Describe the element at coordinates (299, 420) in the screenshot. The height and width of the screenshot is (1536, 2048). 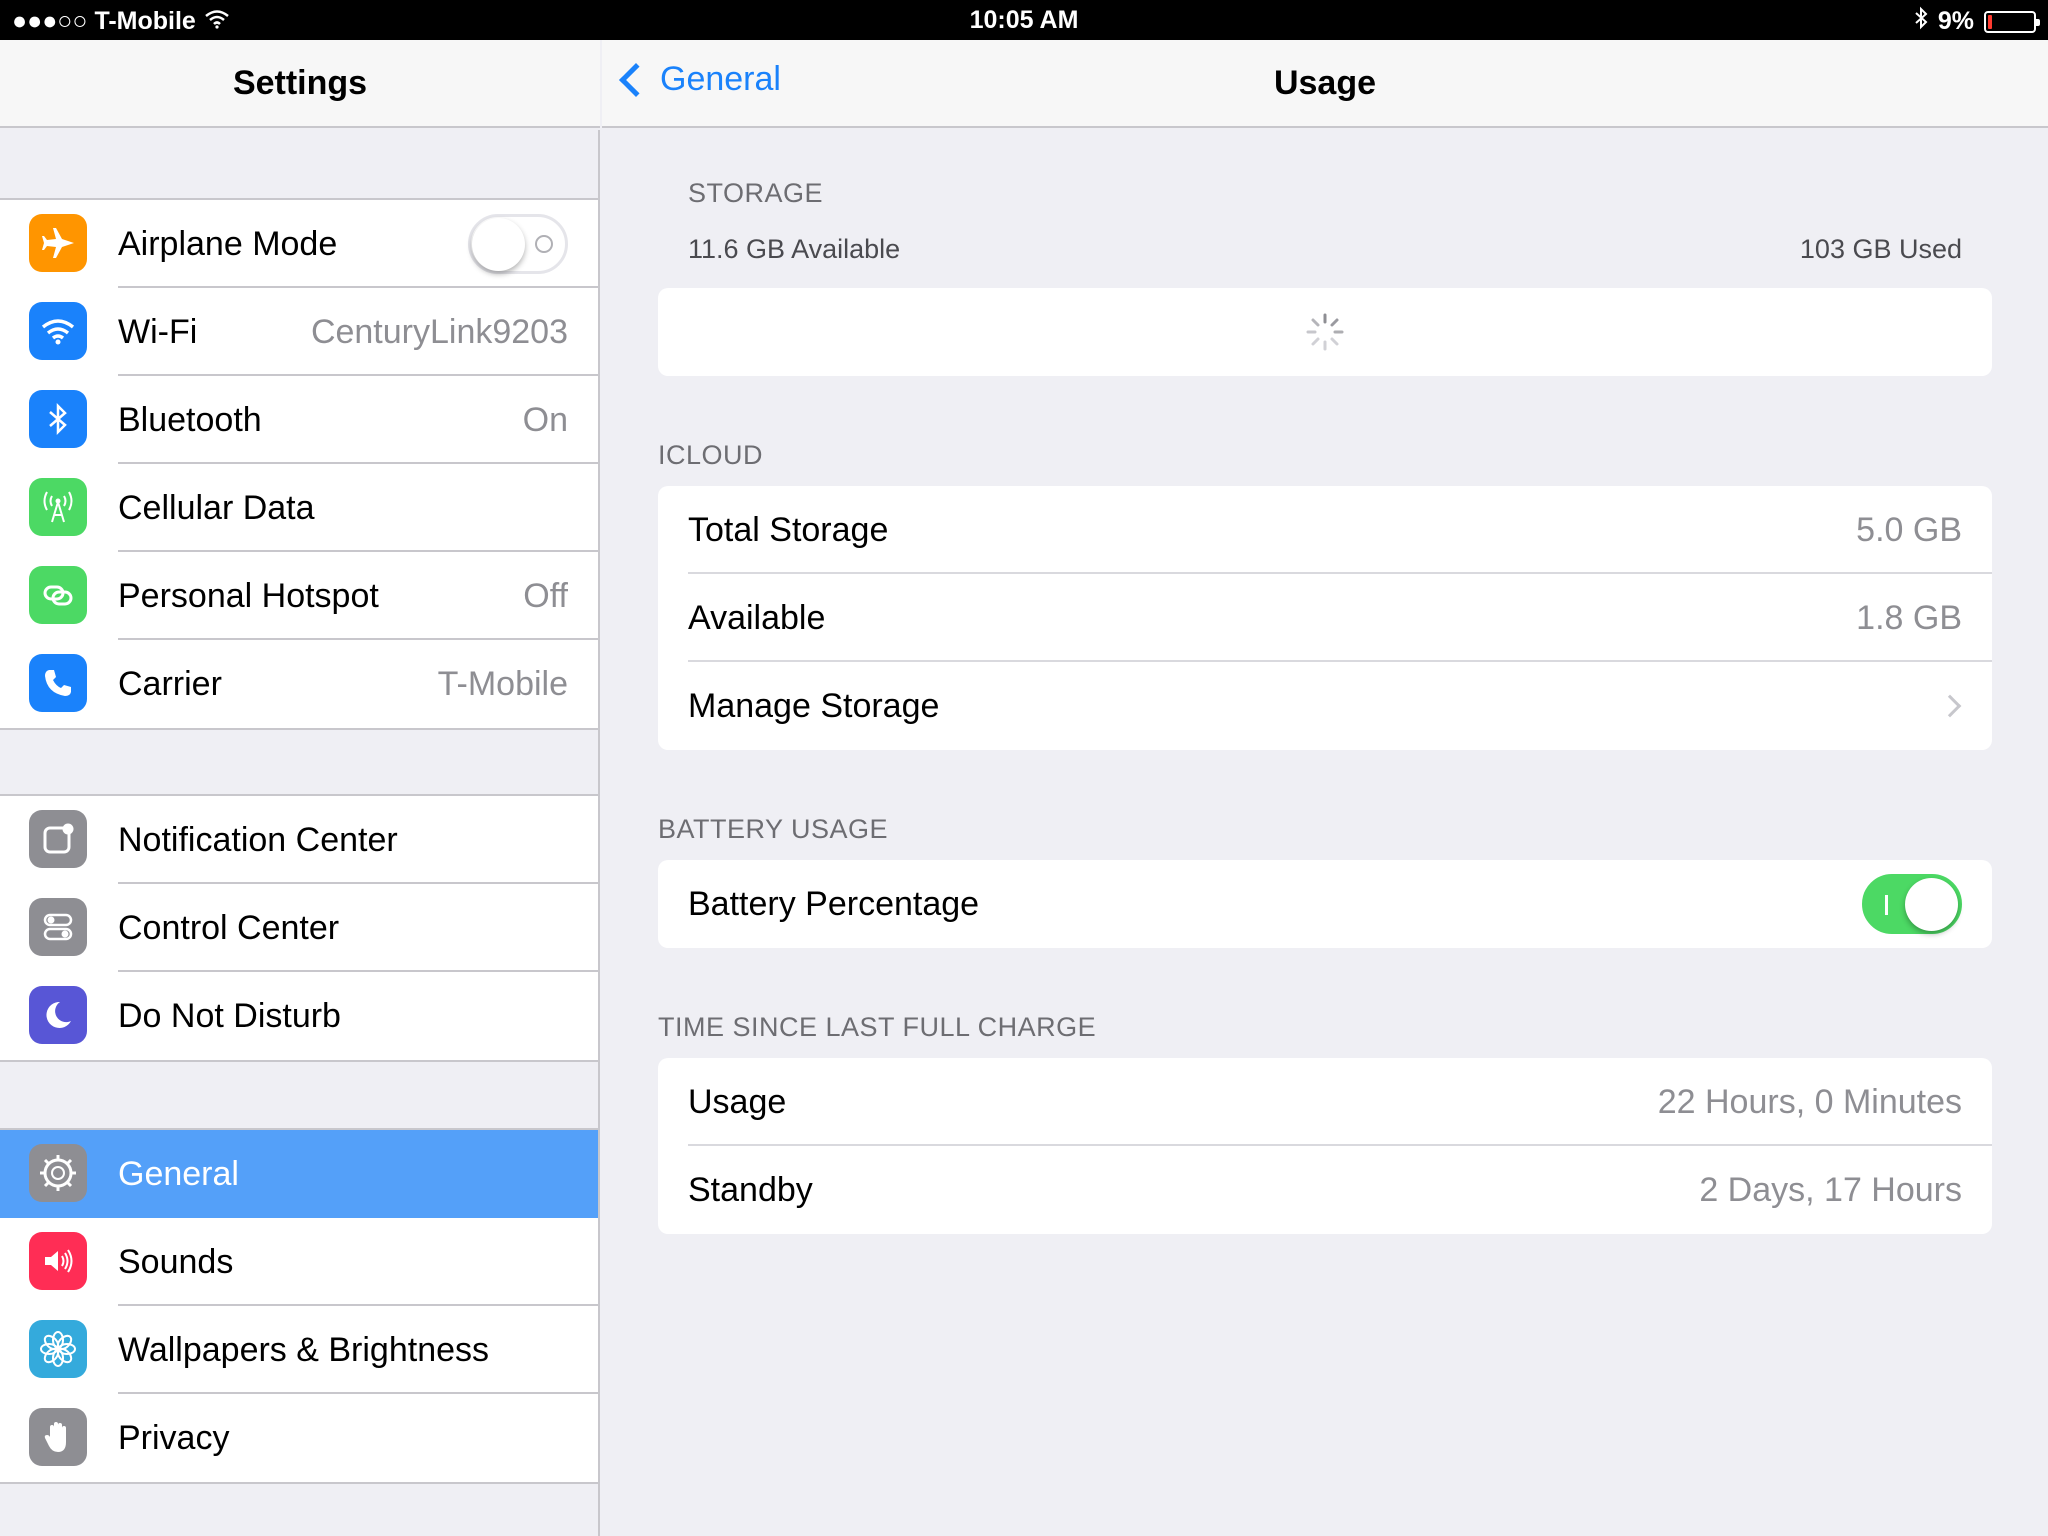
I see `sidebar-item-bluetooth: Bluetooth On` at that location.